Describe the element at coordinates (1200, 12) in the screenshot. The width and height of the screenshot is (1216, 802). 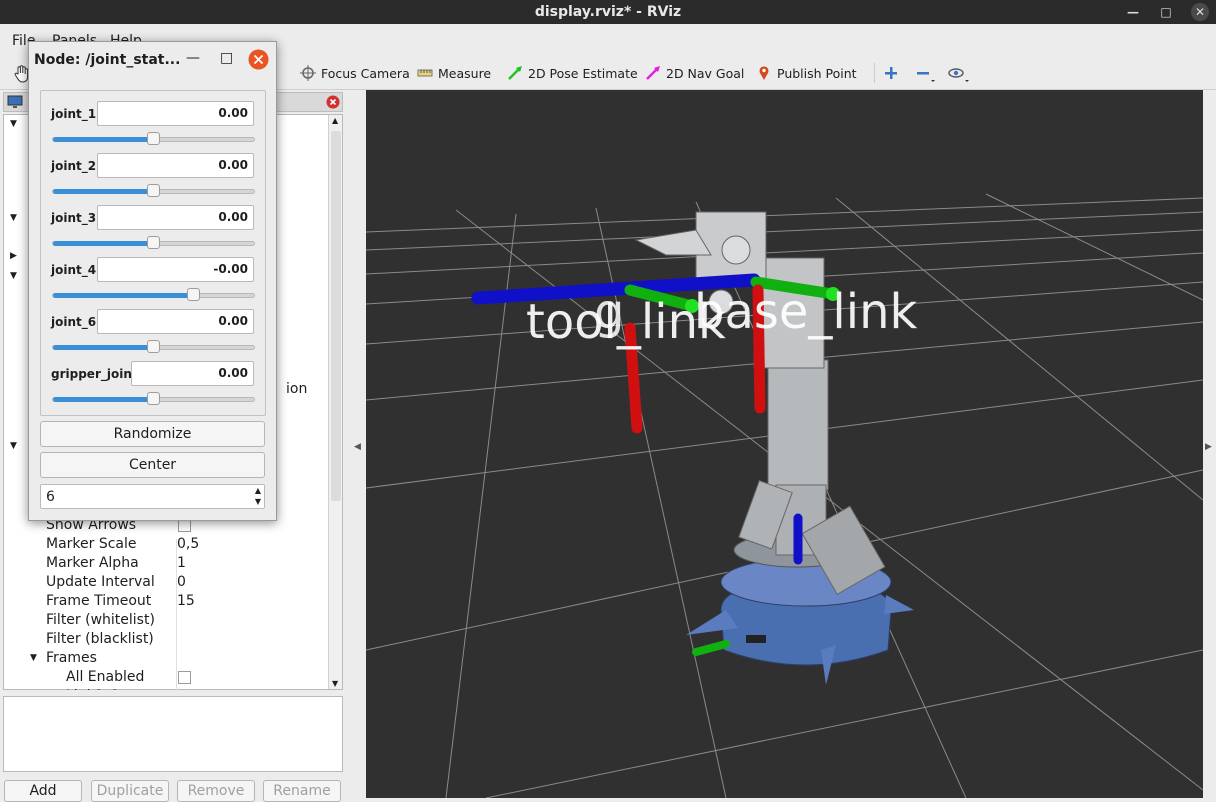
I see `close-icon: ✕` at that location.